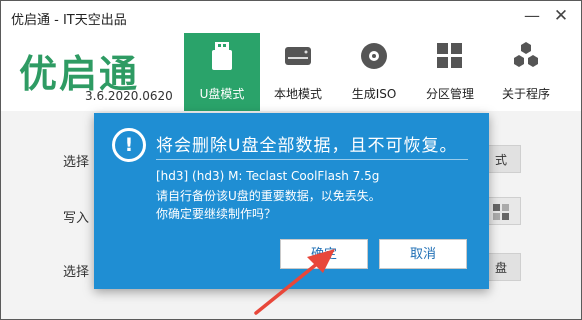 This screenshot has height=320, width=582. Describe the element at coordinates (298, 72) in the screenshot. I see `nav-local-mode: 本地模式` at that location.